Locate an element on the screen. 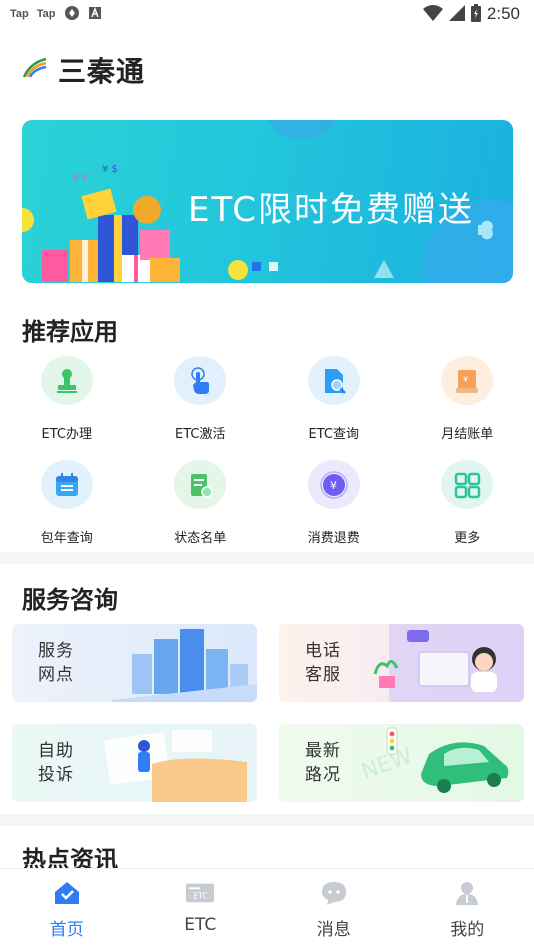 Image resolution: width=534 pixels, height=950 pixels. app-label: 包年查询 is located at coordinates (66, 538).